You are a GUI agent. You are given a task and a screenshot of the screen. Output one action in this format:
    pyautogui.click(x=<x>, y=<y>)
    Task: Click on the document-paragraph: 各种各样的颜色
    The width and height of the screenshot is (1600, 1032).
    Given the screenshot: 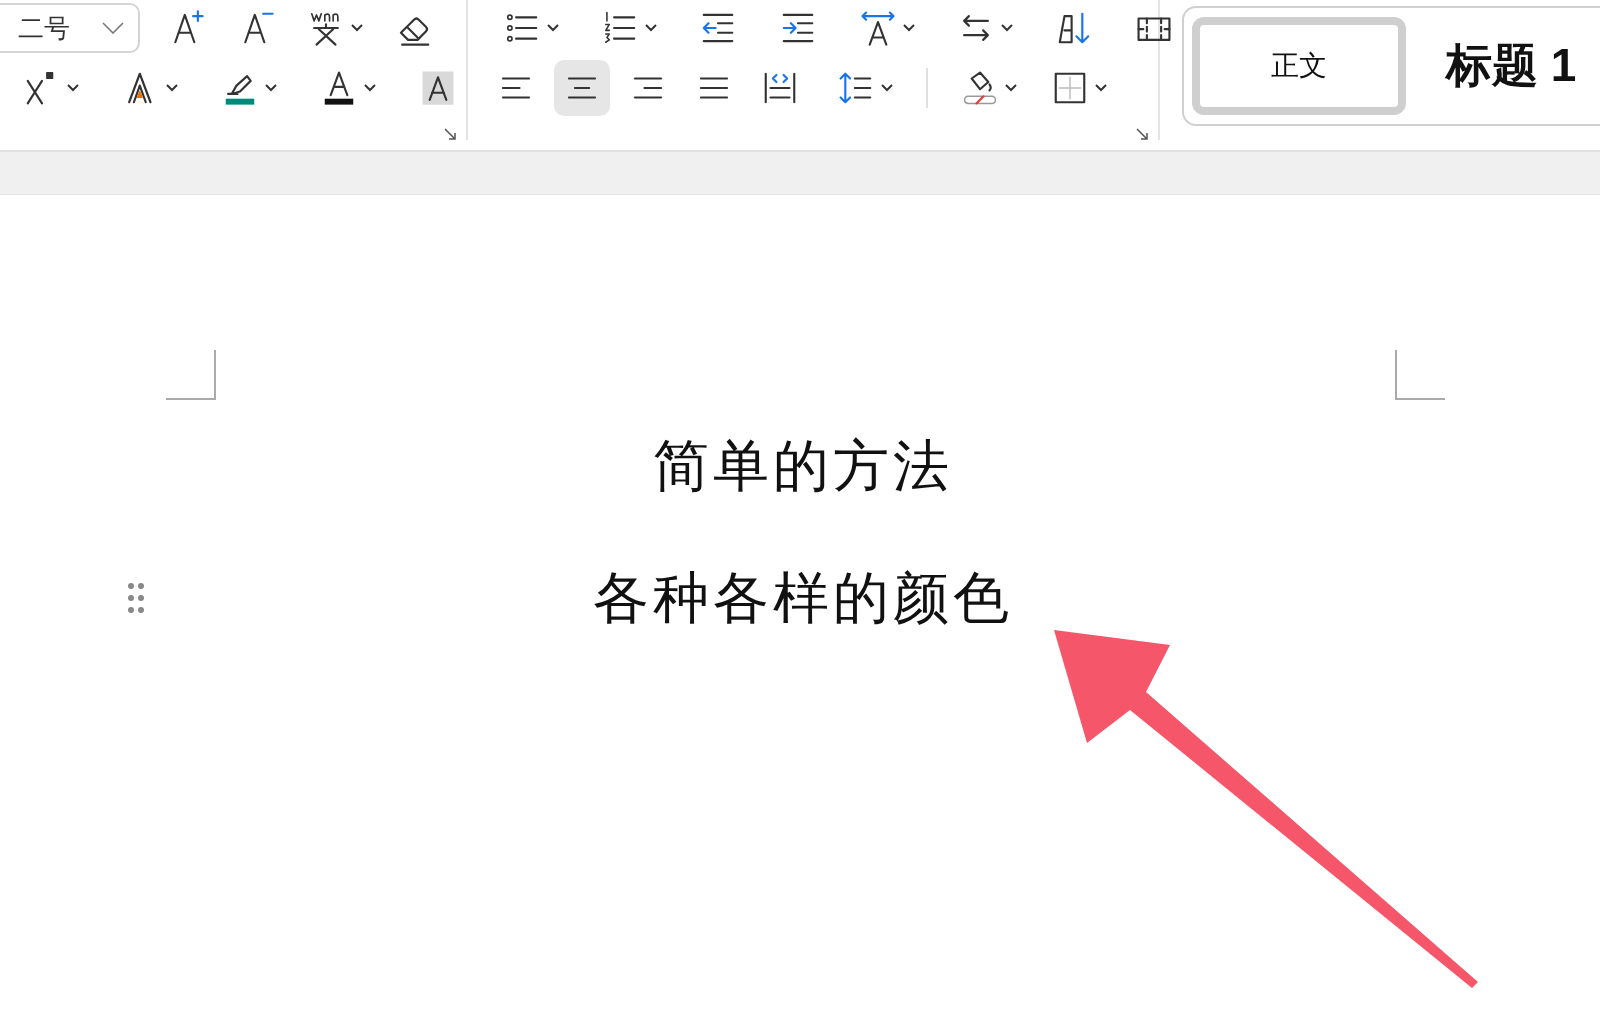 What is the action you would take?
    pyautogui.click(x=803, y=598)
    